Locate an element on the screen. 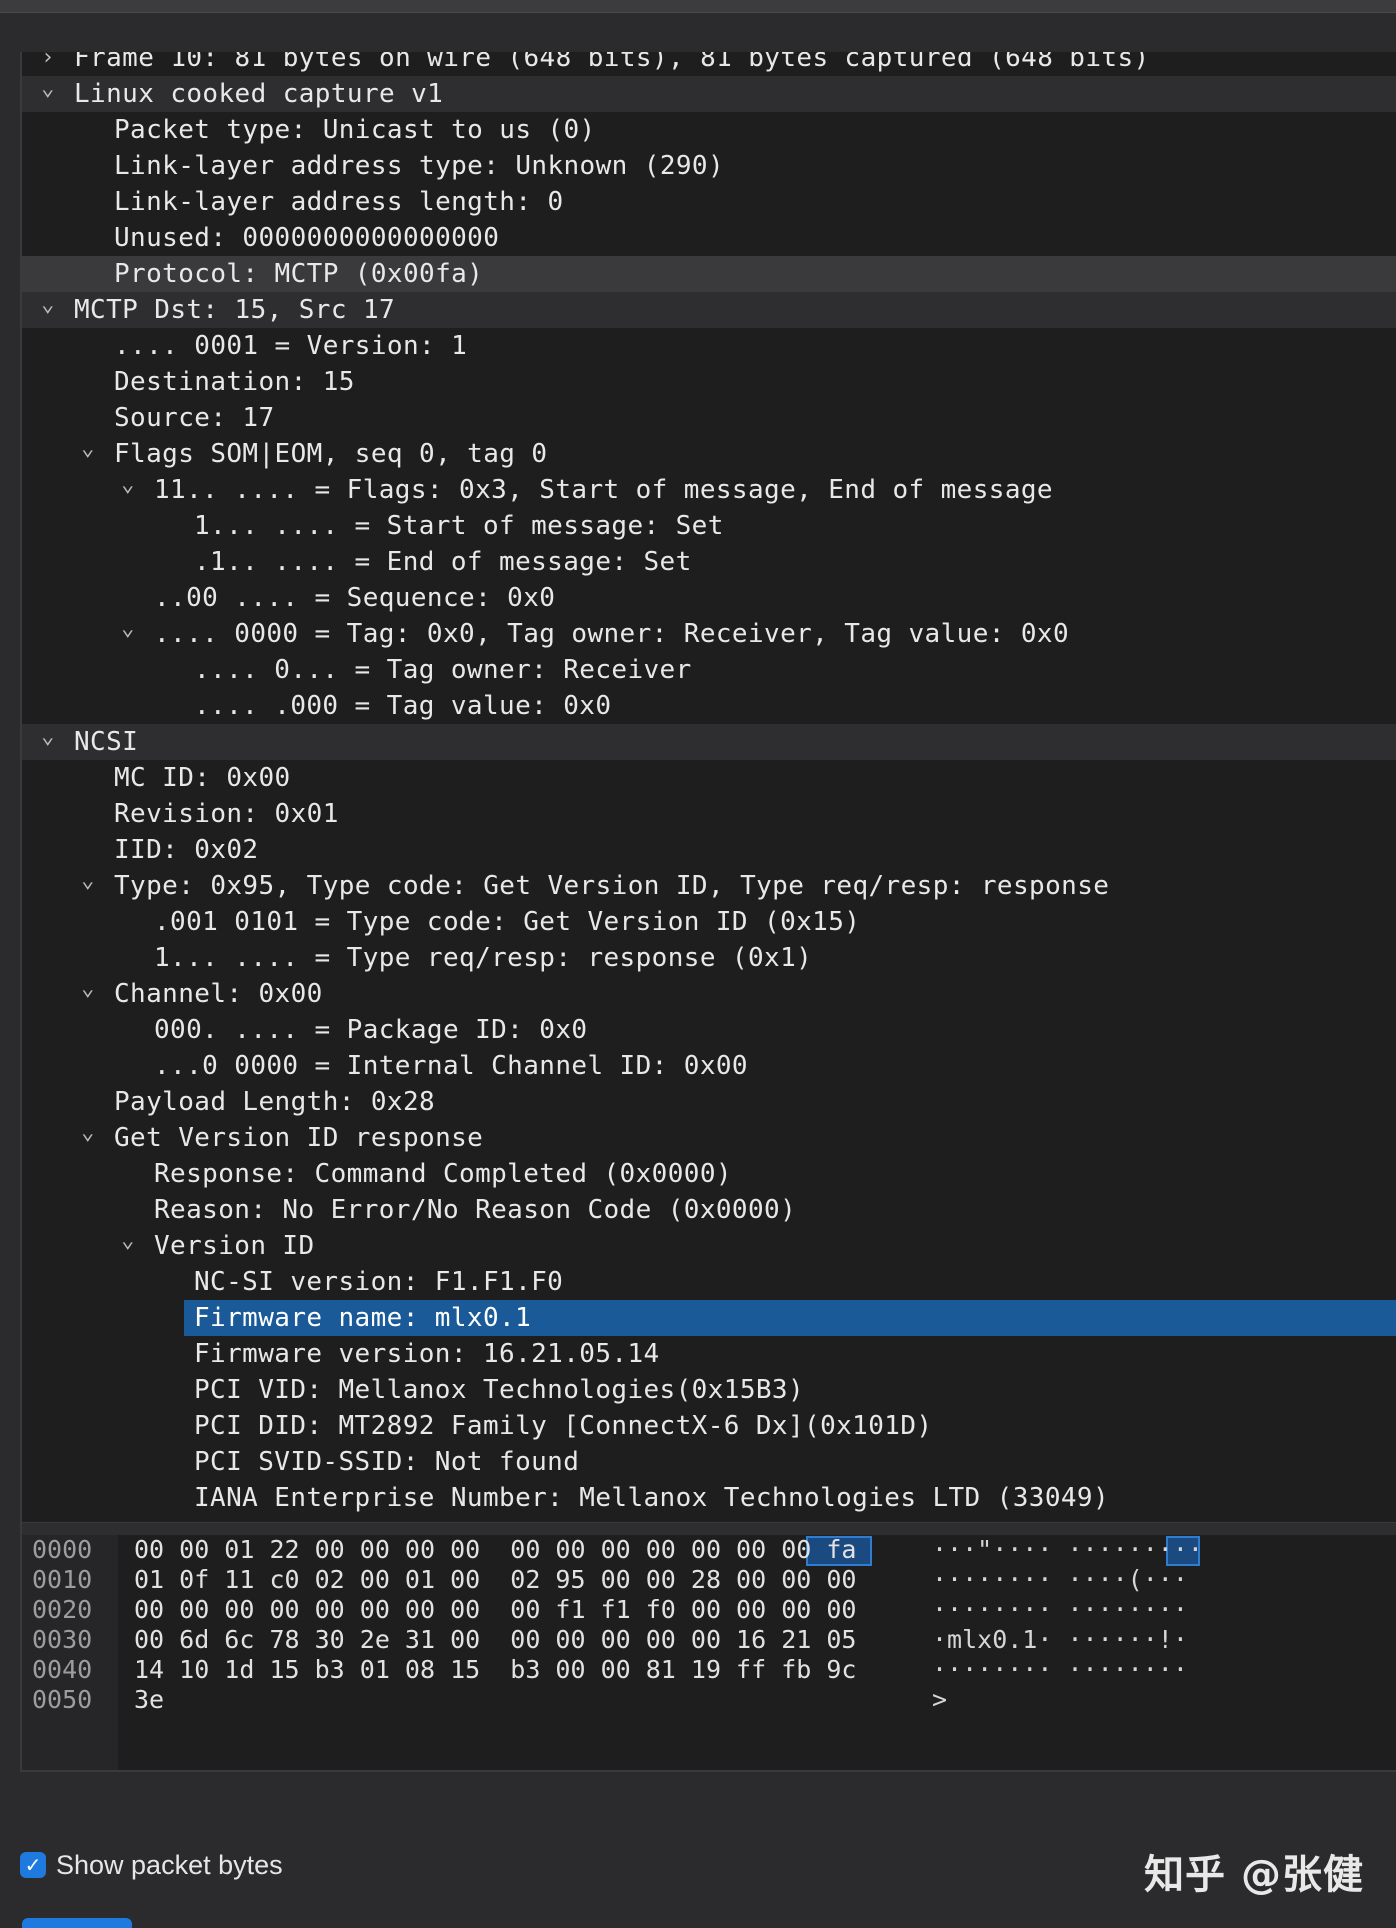 The image size is (1396, 1928). tree-row: Destination: 15 is located at coordinates (709, 382).